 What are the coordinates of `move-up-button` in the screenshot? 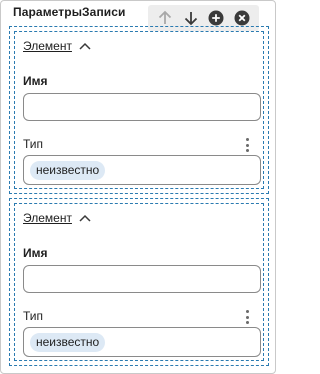 It's located at (165, 18).